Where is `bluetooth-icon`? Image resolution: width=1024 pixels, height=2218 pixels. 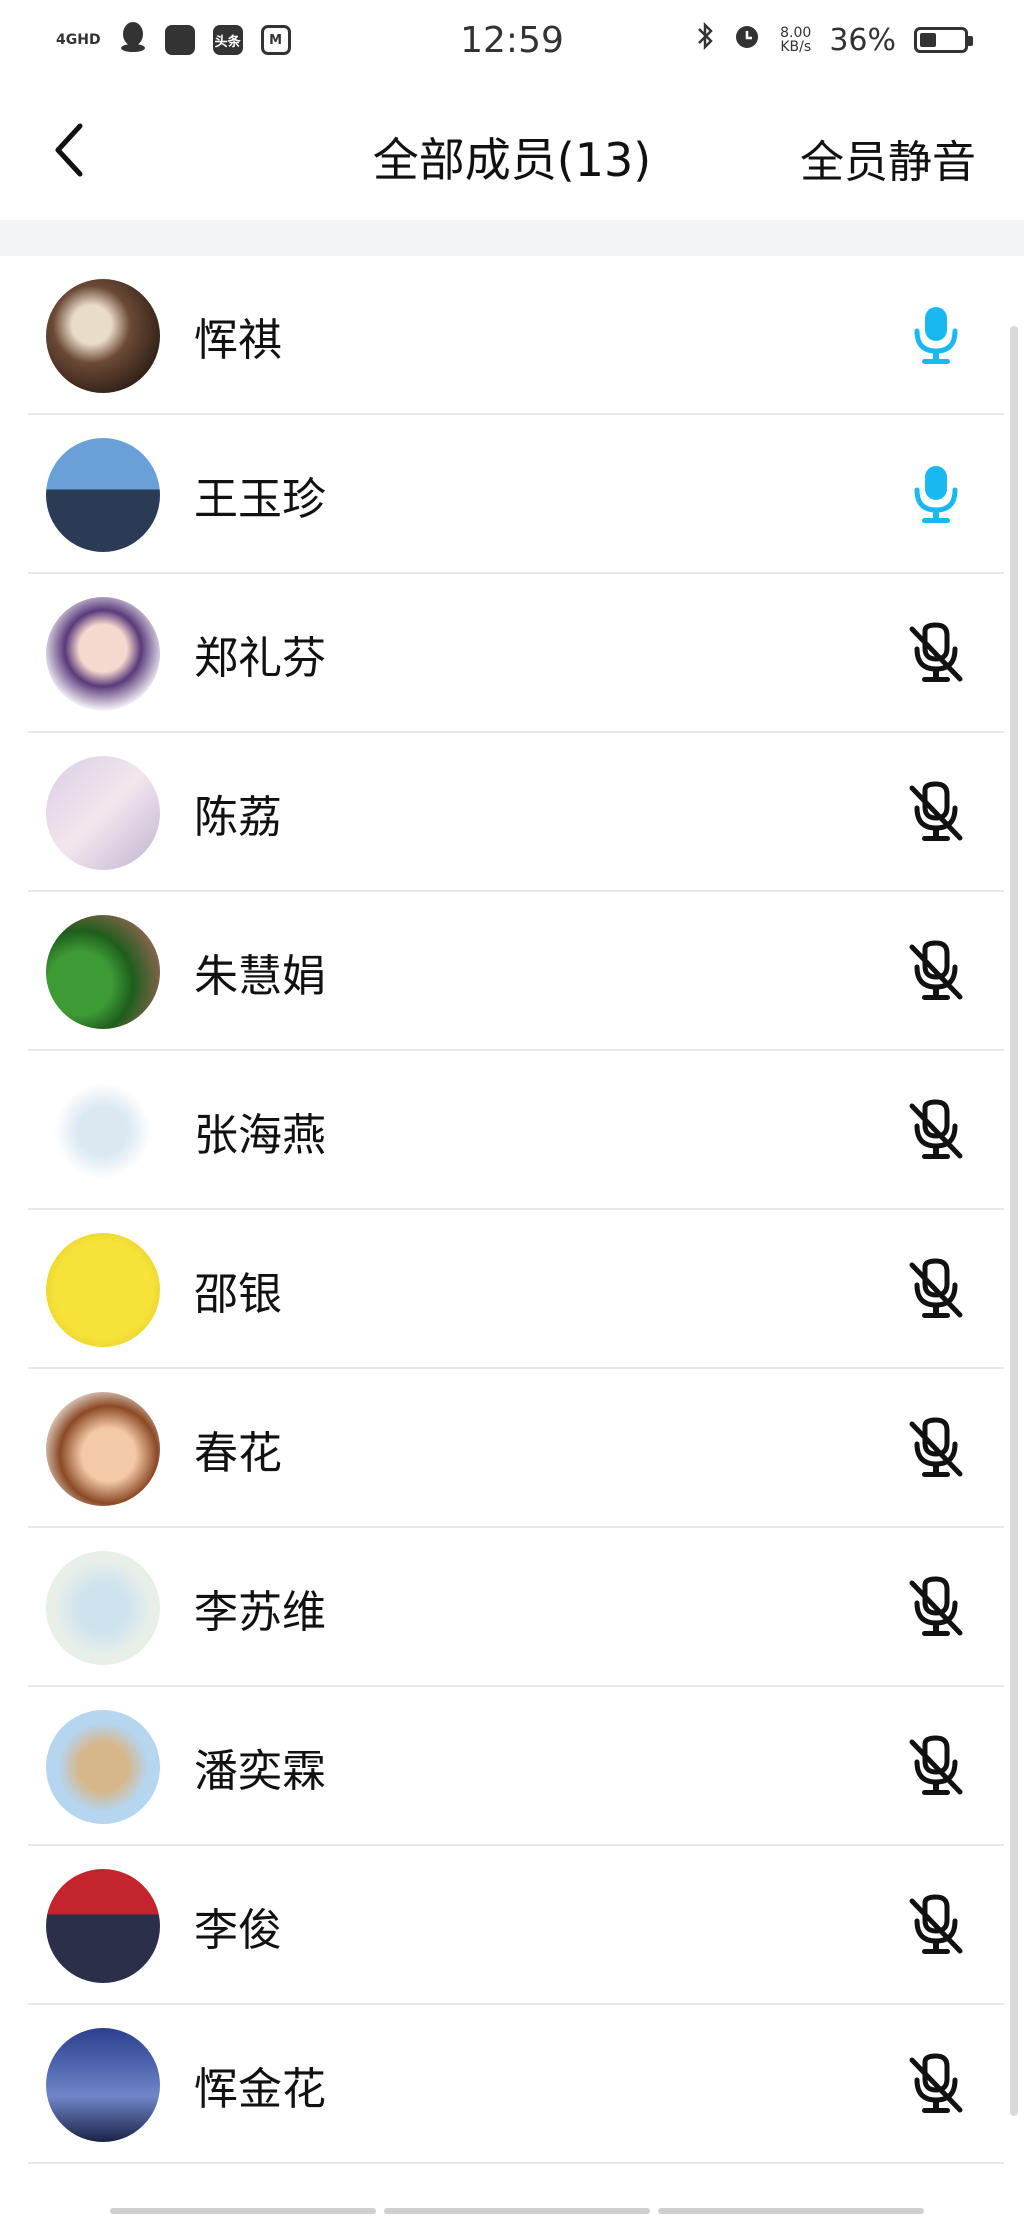 bluetooth-icon is located at coordinates (705, 40).